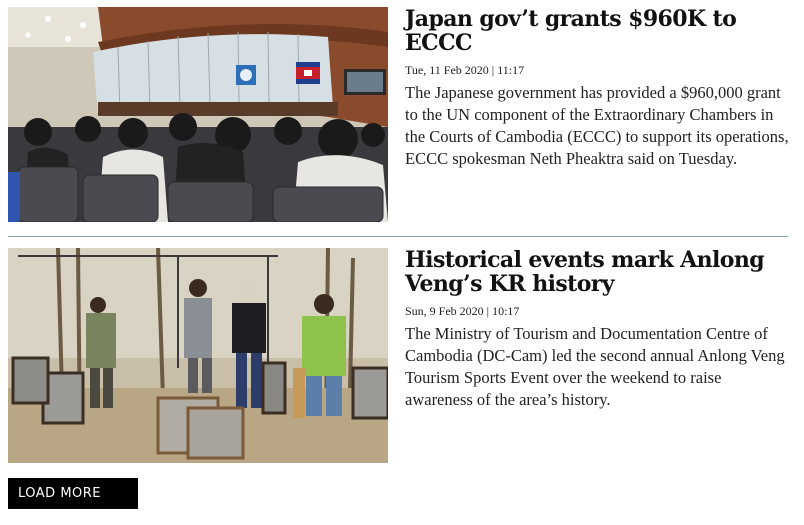 This screenshot has height=525, width=804. What do you see at coordinates (73, 493) in the screenshot?
I see `load-more-button: LOAD MORE` at bounding box center [73, 493].